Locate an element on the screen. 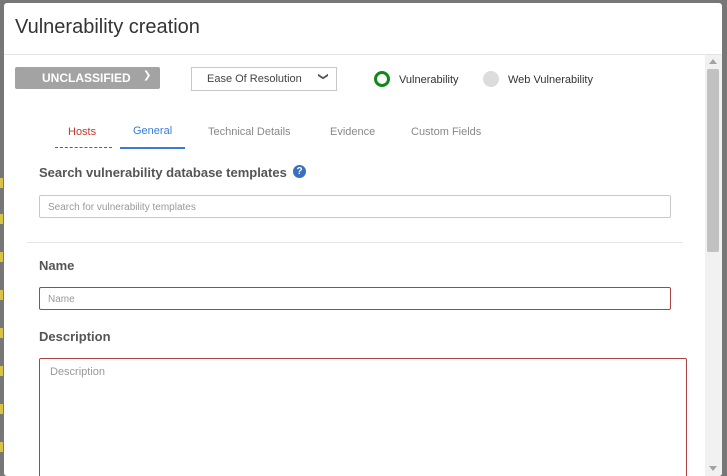  hosts-tab-underline is located at coordinates (83, 147).